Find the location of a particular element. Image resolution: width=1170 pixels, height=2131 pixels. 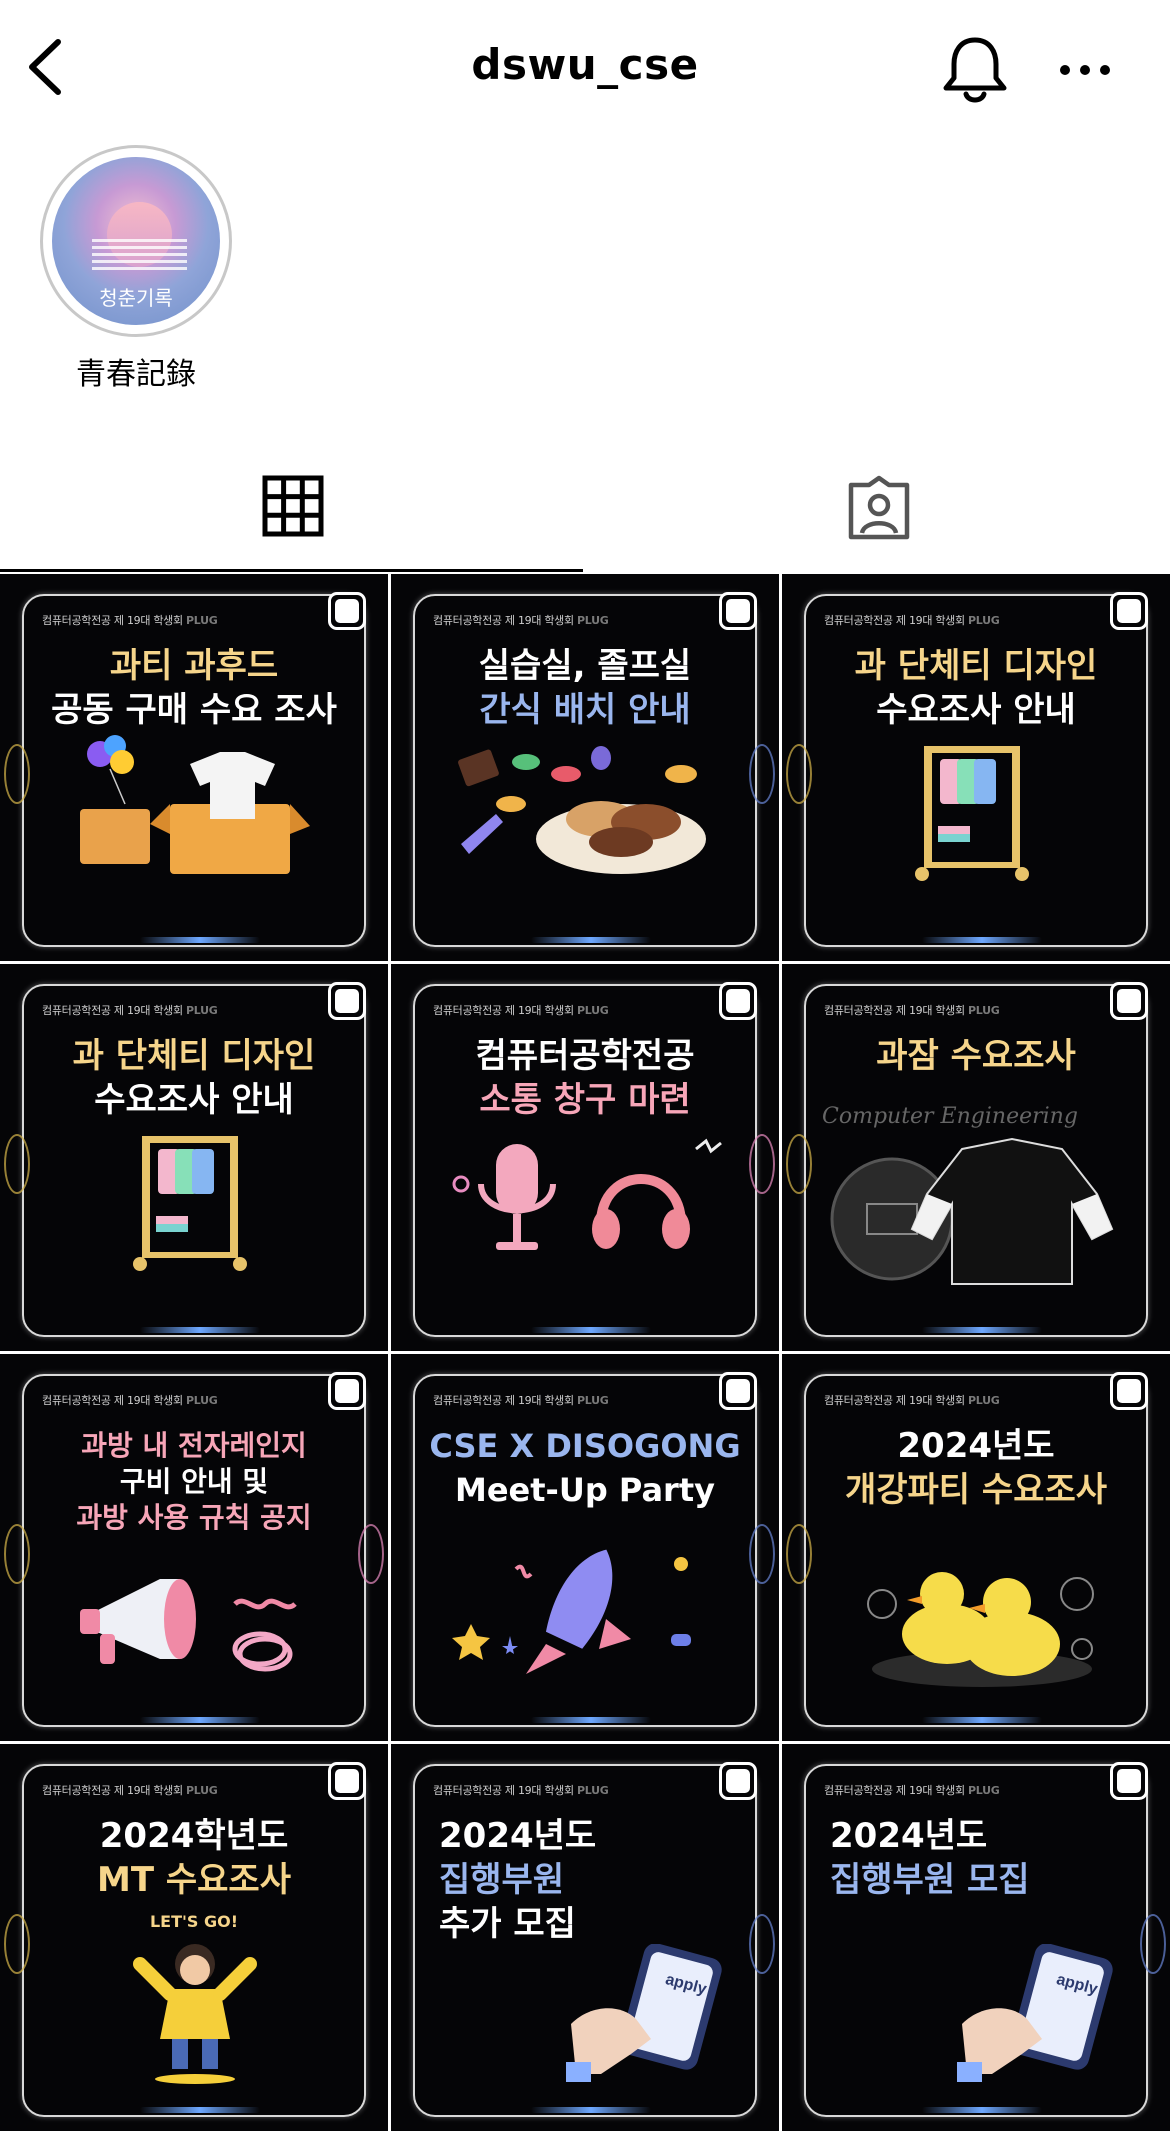

notifications-button is located at coordinates (975, 69).